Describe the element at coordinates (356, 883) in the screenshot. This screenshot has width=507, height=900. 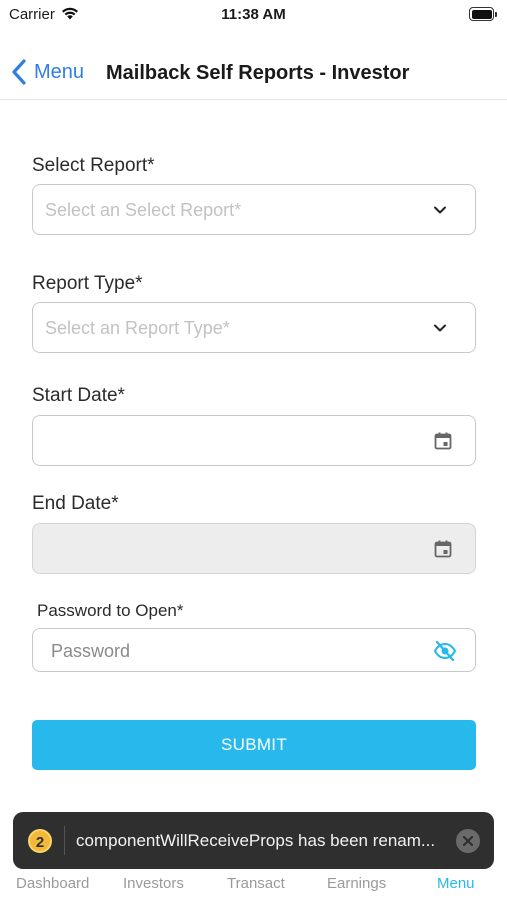
I see `tab-earnings: Earnings` at that location.